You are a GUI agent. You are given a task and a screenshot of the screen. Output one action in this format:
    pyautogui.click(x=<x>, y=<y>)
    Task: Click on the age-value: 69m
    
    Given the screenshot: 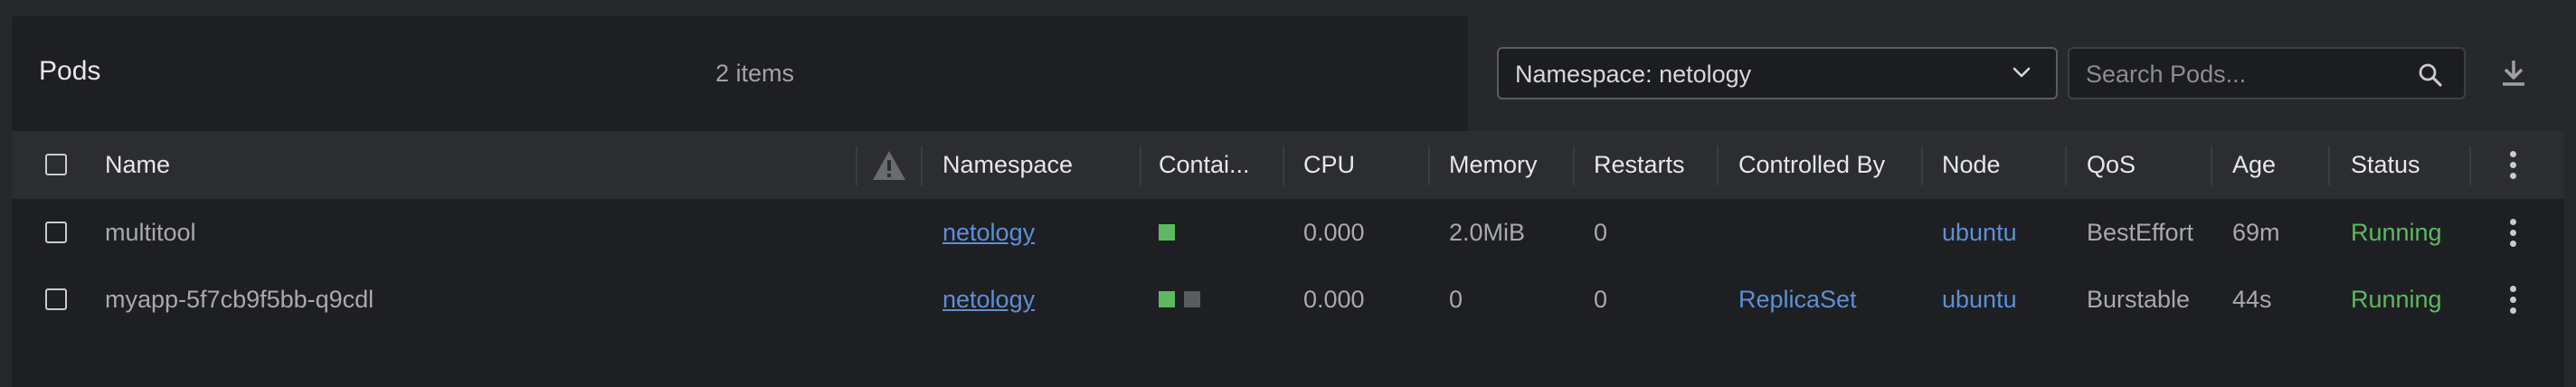 What is the action you would take?
    pyautogui.click(x=2256, y=232)
    